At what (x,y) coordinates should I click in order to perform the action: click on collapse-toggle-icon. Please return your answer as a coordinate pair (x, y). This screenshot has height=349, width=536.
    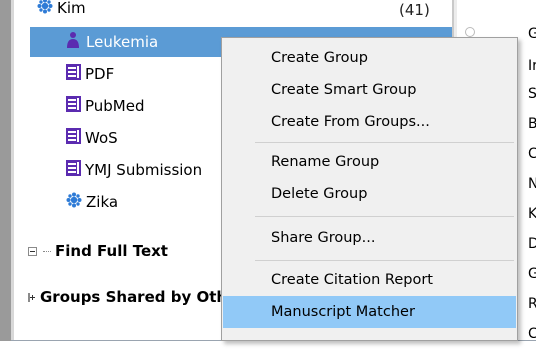
    Looking at the image, I should click on (32, 251).